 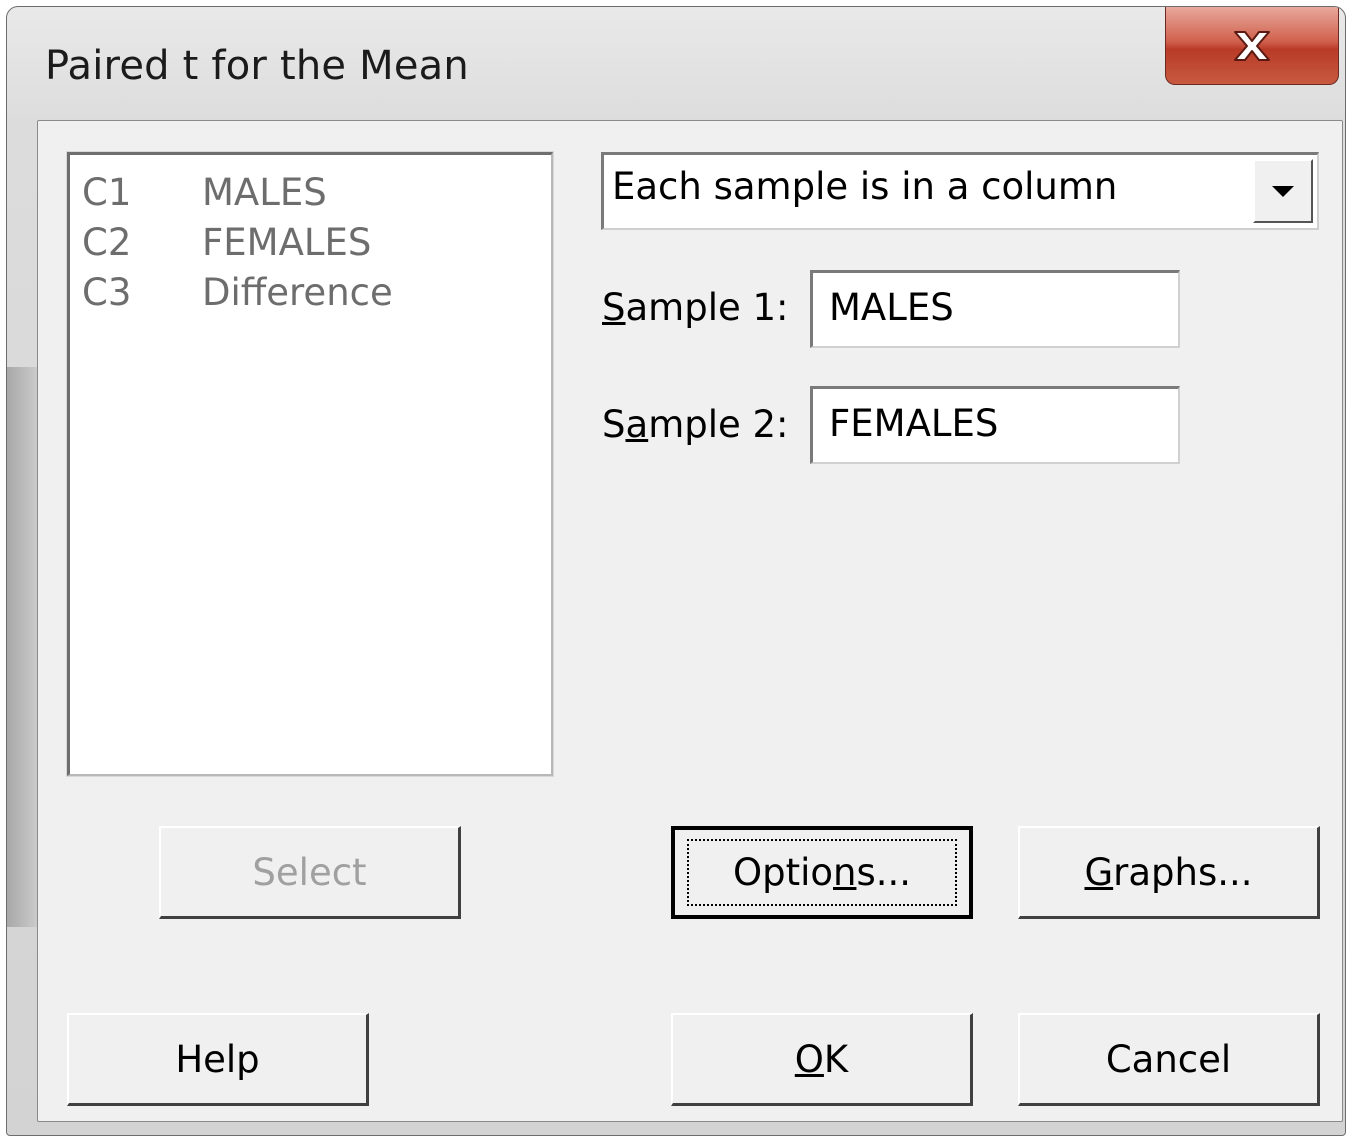 I want to click on list-item: C1 MALES, so click(x=310, y=192).